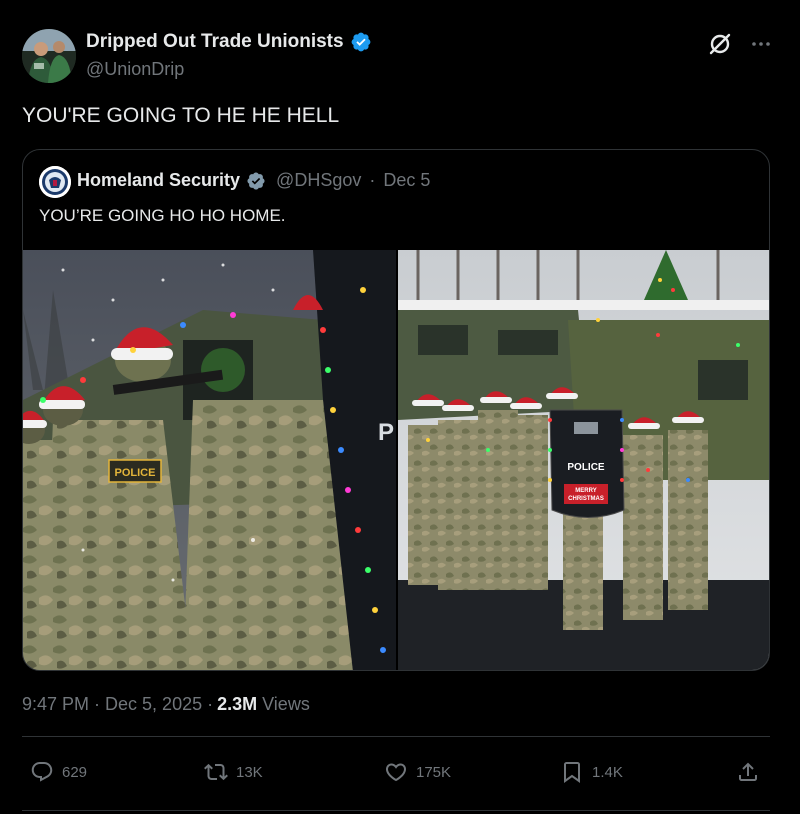  I want to click on author-display-name: Dripped Out Trade Unionists, so click(215, 42).